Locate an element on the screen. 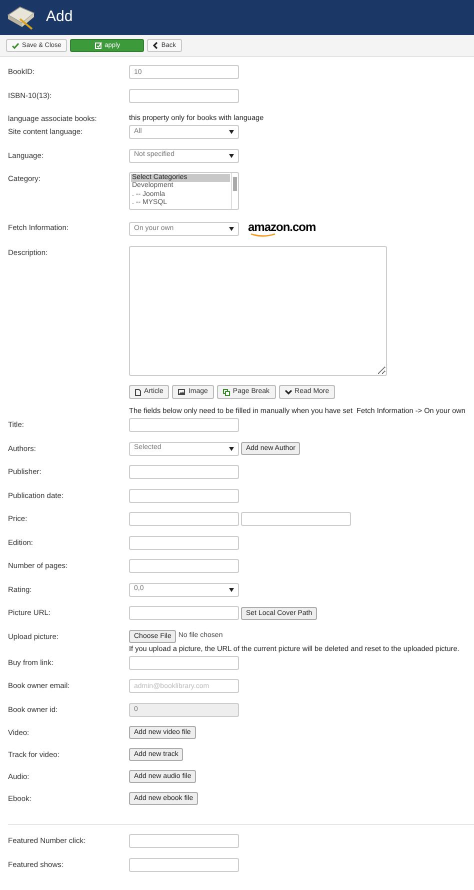 This screenshot has width=474, height=890. page-title: Add is located at coordinates (59, 17).